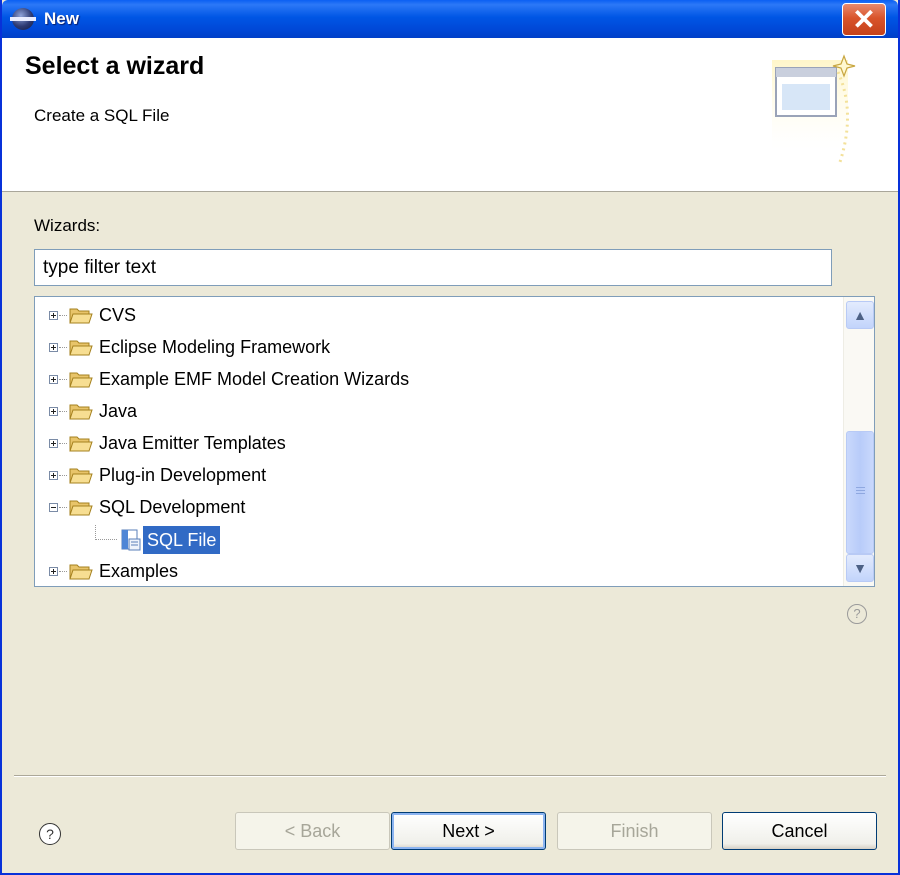 The width and height of the screenshot is (900, 875). What do you see at coordinates (435, 413) in the screenshot?
I see `tree-item-java: Java` at bounding box center [435, 413].